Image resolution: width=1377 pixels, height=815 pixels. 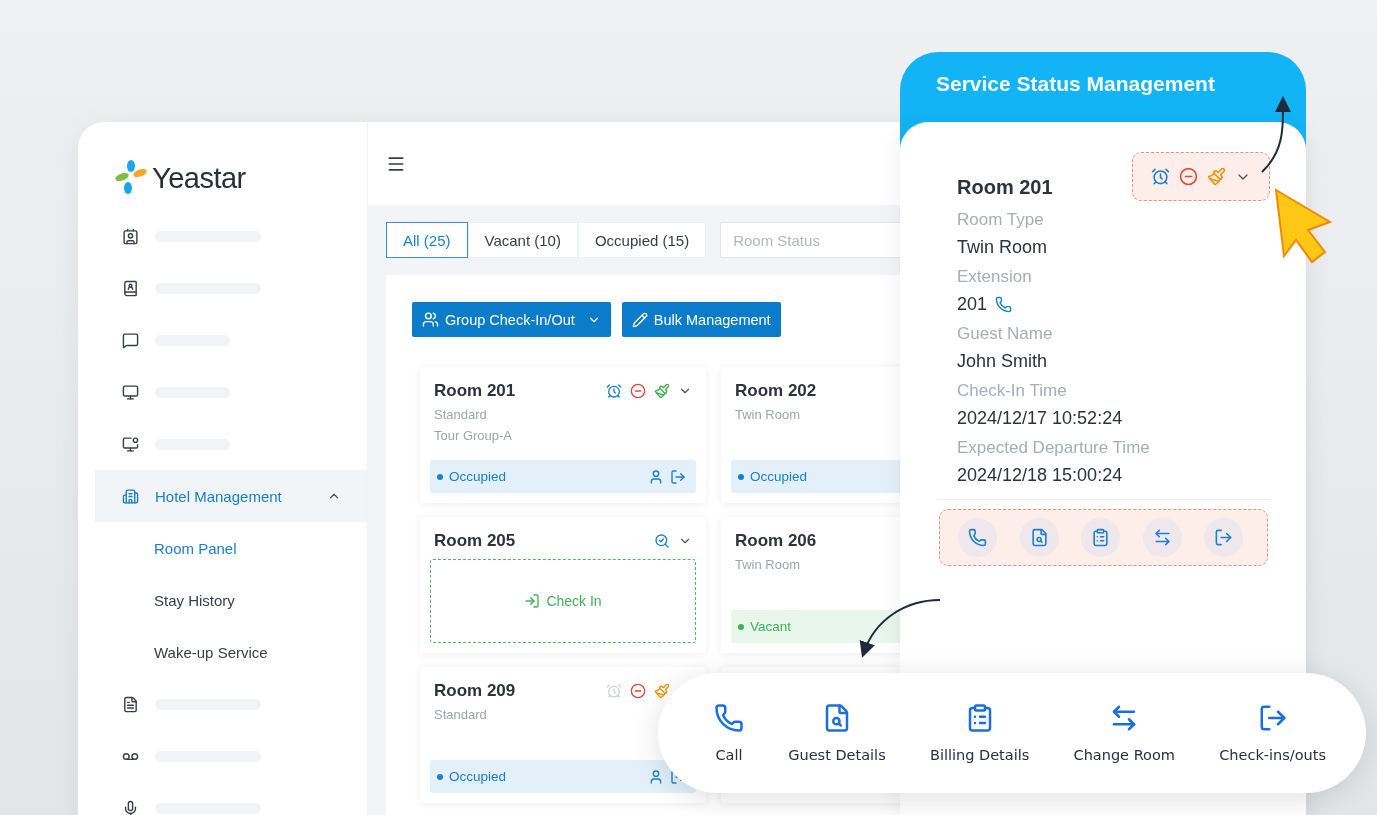 I want to click on room-title: Room 209, so click(x=475, y=691).